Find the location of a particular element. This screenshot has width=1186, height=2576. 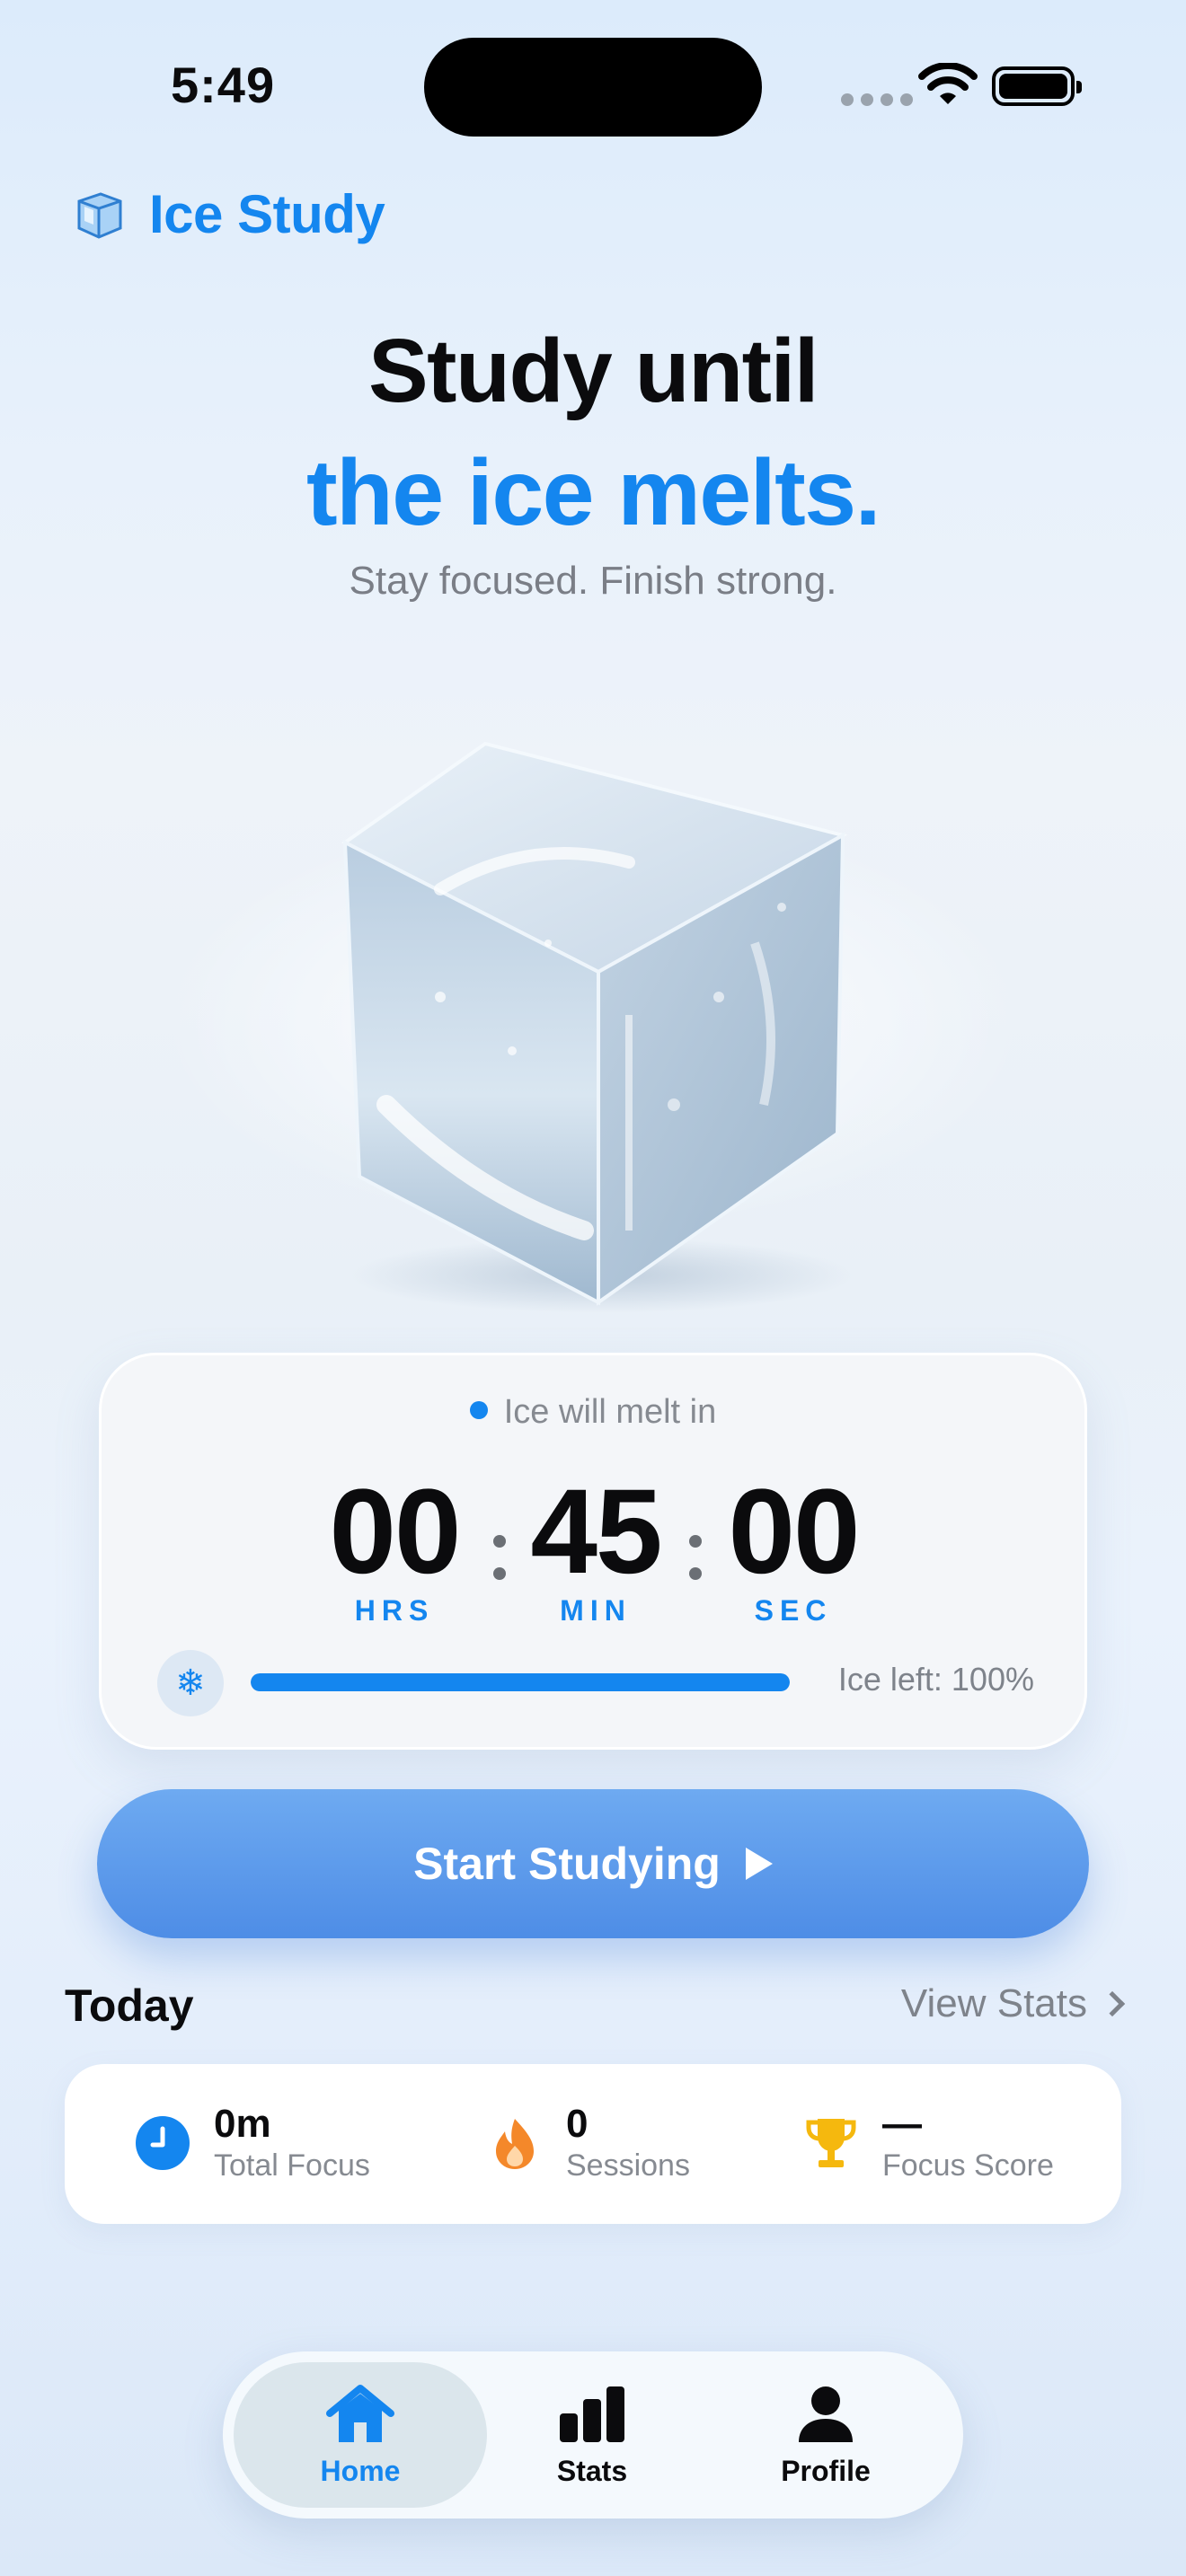

stat-sessions: 0 Sessions is located at coordinates (588, 2143).